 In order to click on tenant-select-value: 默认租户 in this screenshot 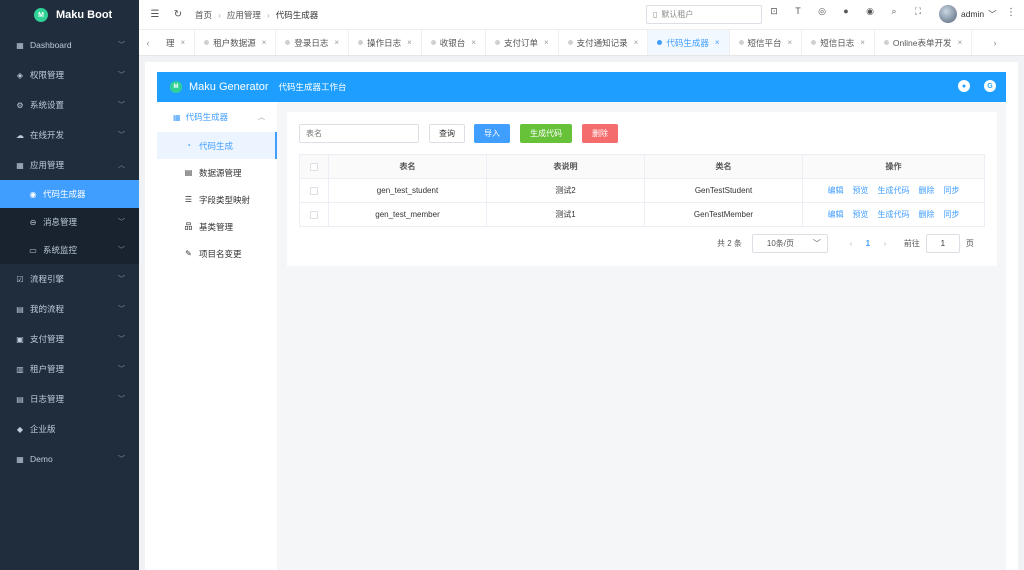, I will do `click(677, 14)`.